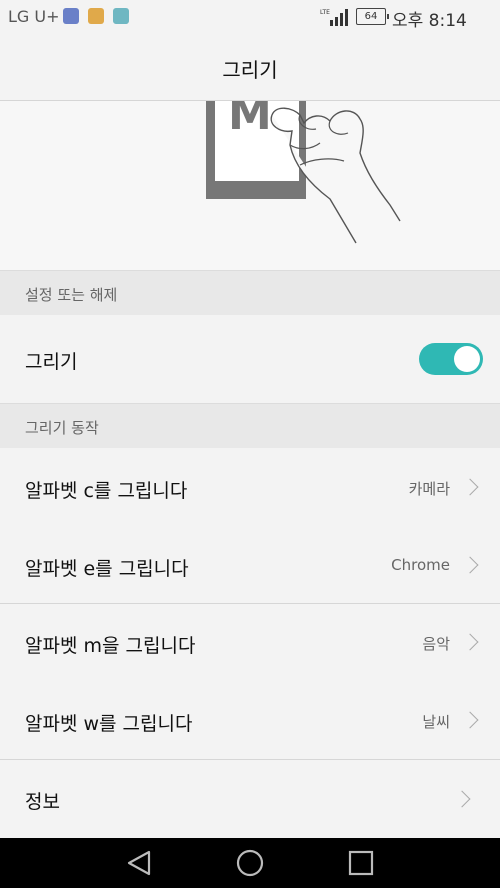 The height and width of the screenshot is (888, 500). Describe the element at coordinates (451, 359) in the screenshot. I see `draw-toggle-switch` at that location.